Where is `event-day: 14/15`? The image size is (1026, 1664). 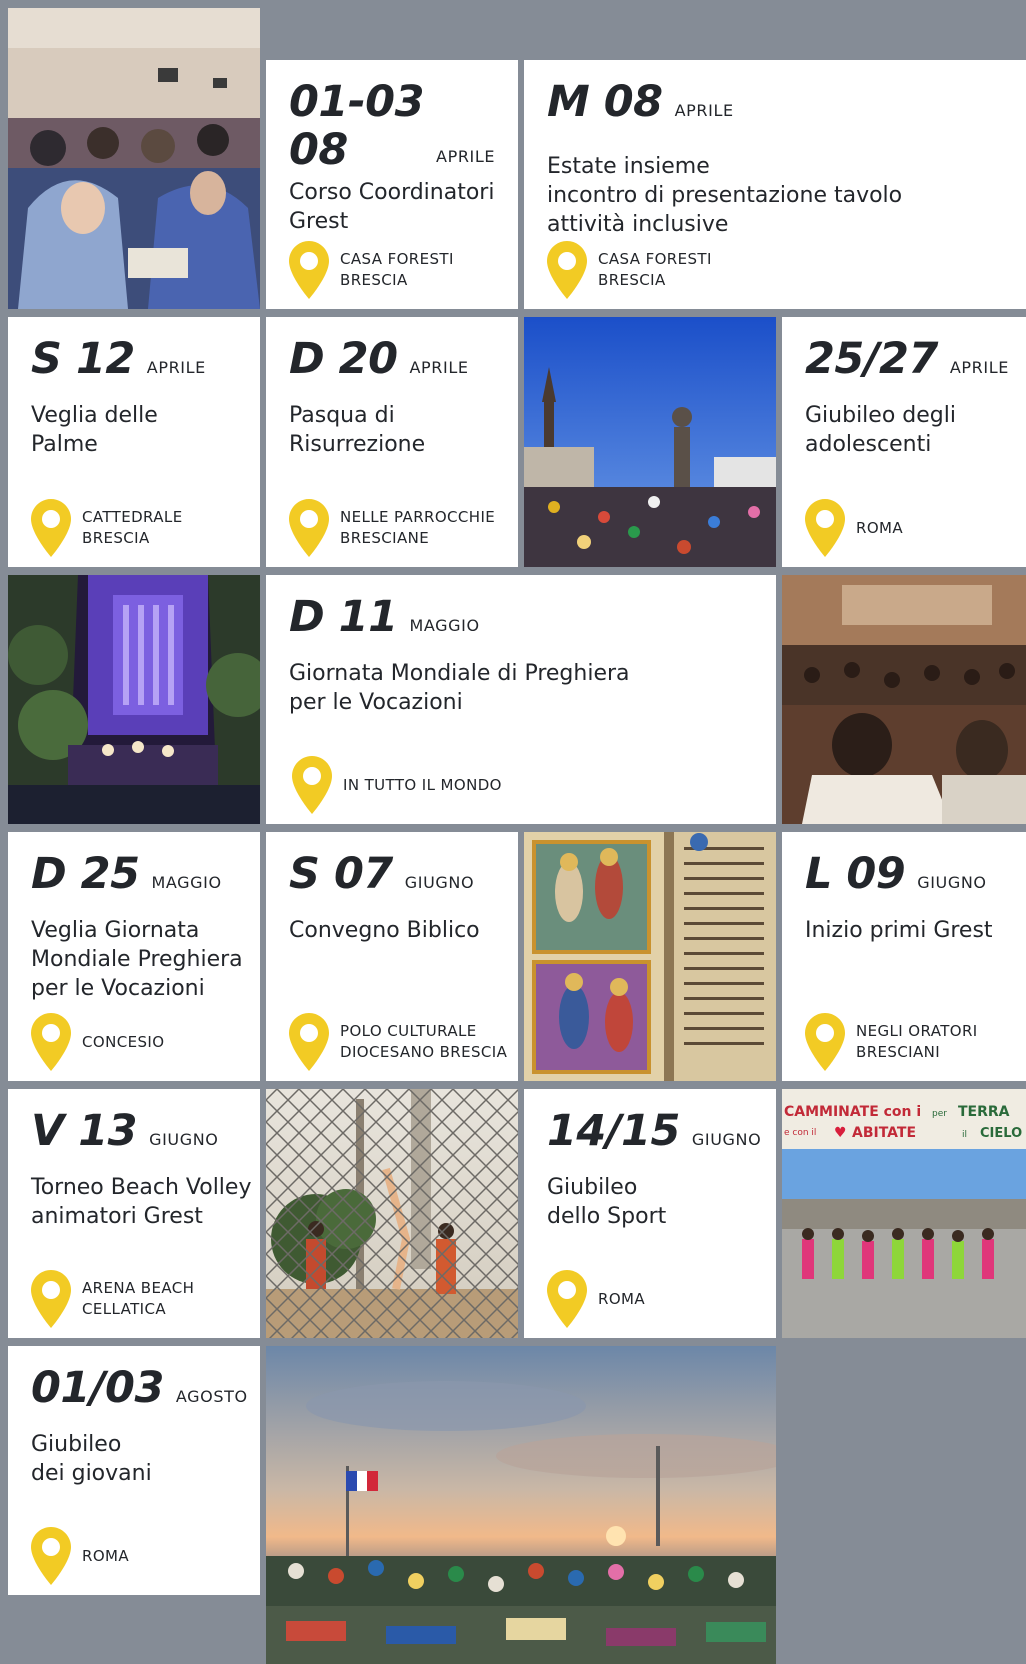
event-day: 14/15 is located at coordinates (613, 1131).